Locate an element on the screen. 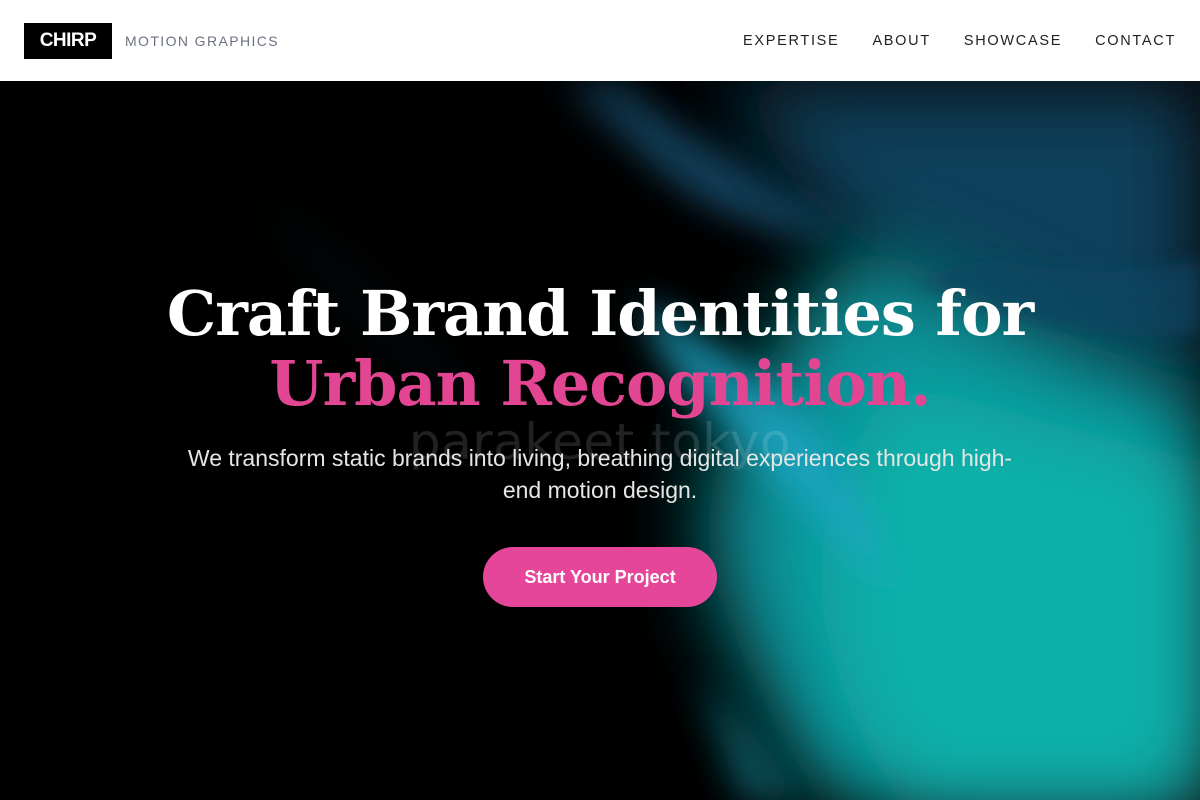  start-project-button: Start Your Project is located at coordinates (600, 577).